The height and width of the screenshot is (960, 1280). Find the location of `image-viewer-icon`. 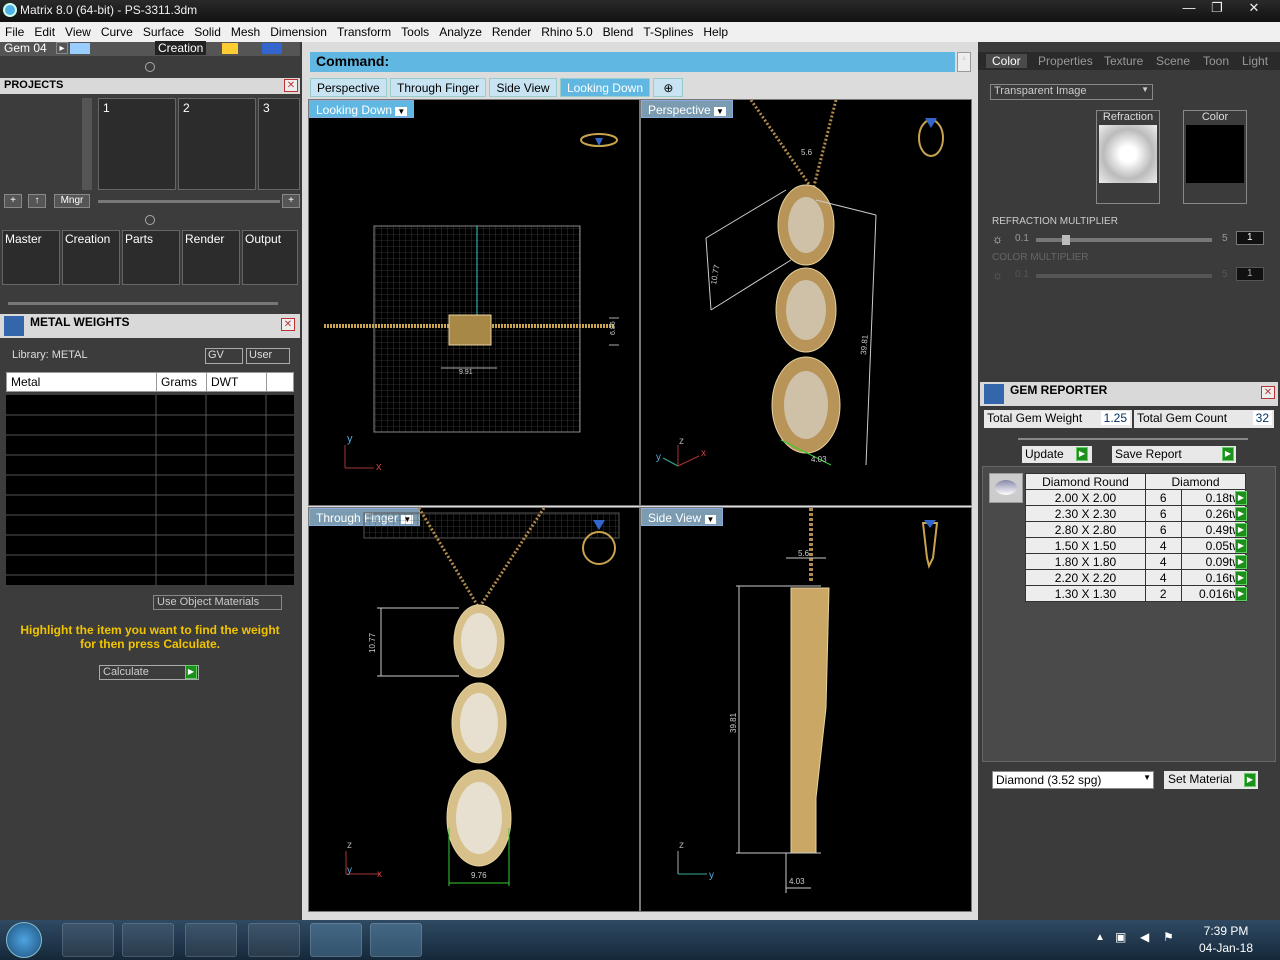

image-viewer-icon is located at coordinates (396, 940).